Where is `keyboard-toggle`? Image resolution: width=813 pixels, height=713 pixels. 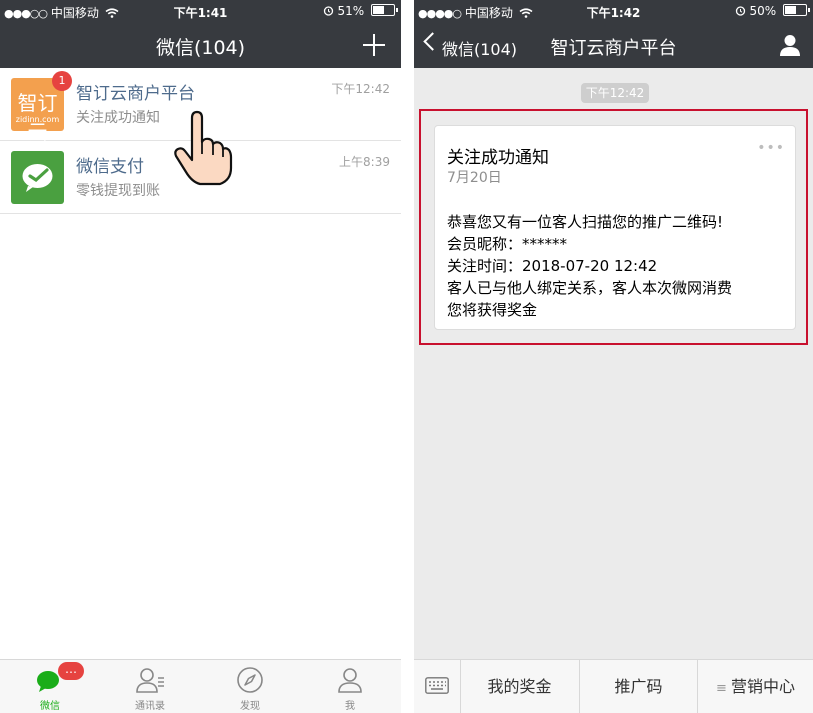
keyboard-toggle is located at coordinates (437, 686).